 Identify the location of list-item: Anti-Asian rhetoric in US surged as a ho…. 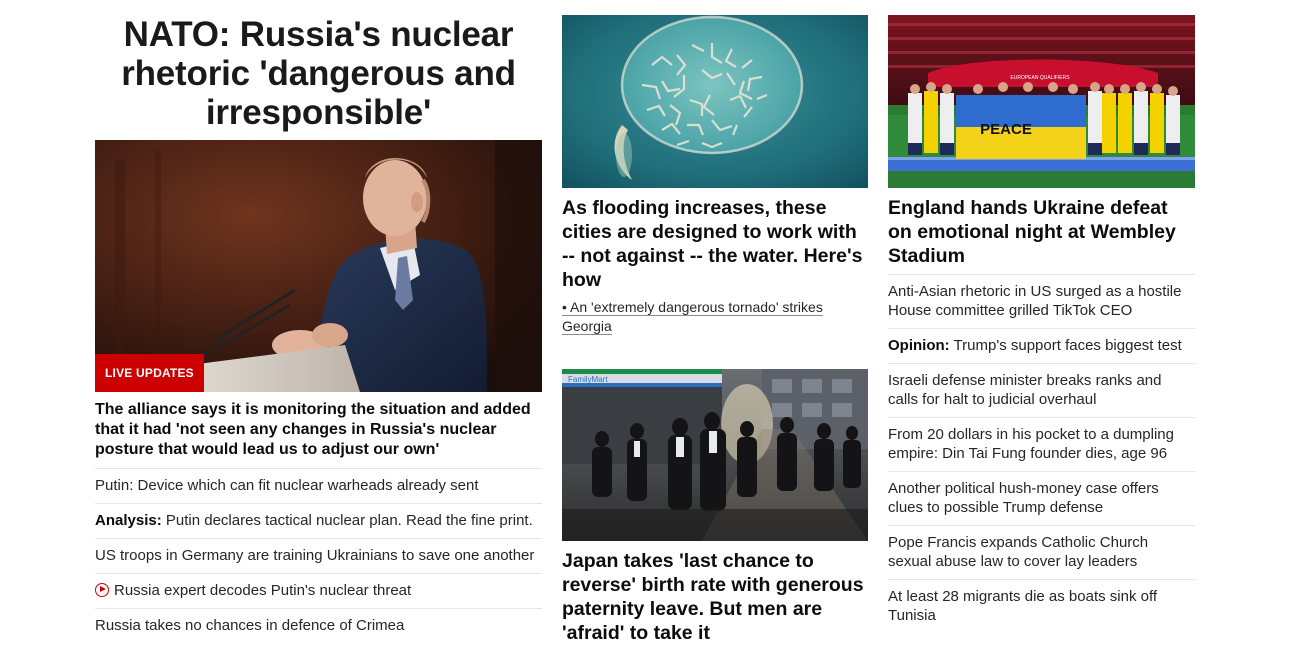
(1041, 301).